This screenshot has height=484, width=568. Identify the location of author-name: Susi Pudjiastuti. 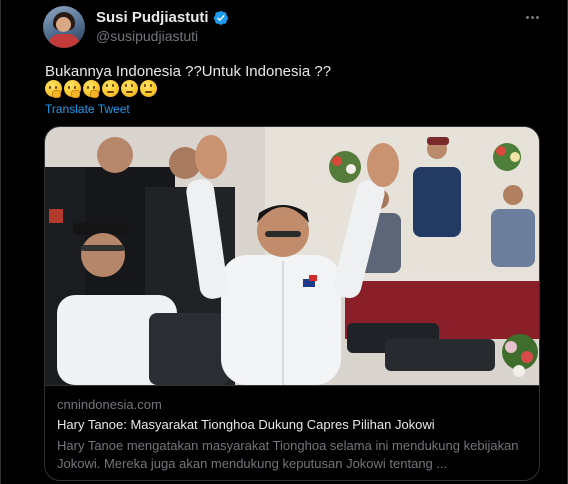
(152, 17).